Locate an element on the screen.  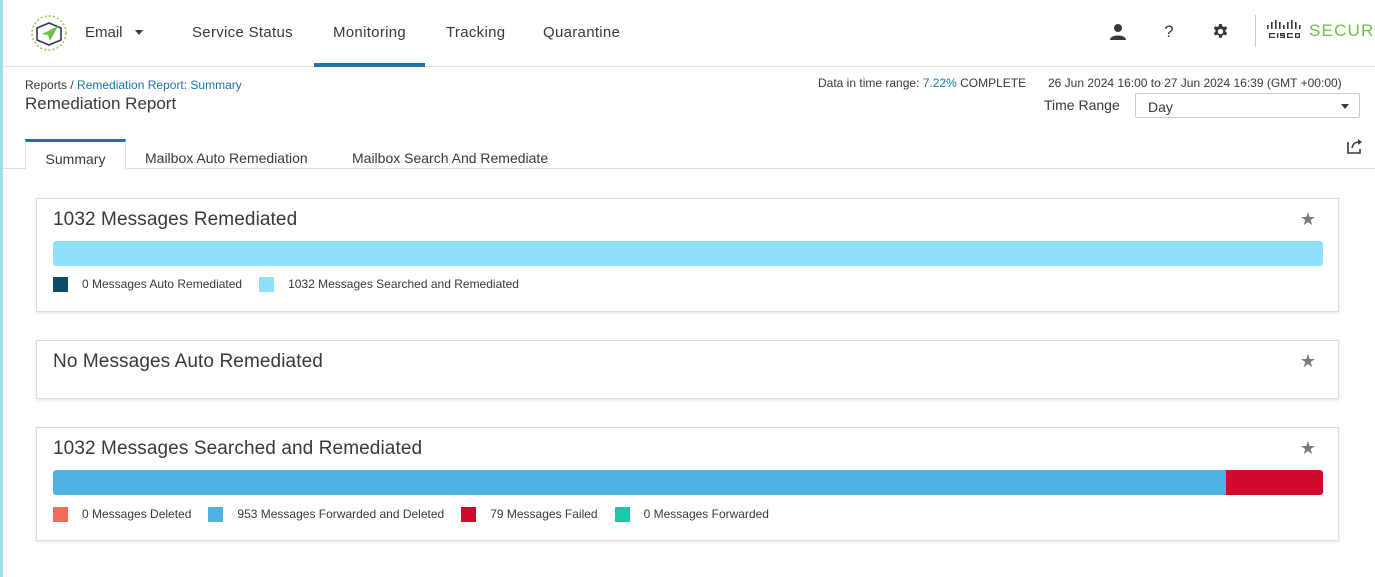
nav-monitoring: Monitoring is located at coordinates (369, 33).